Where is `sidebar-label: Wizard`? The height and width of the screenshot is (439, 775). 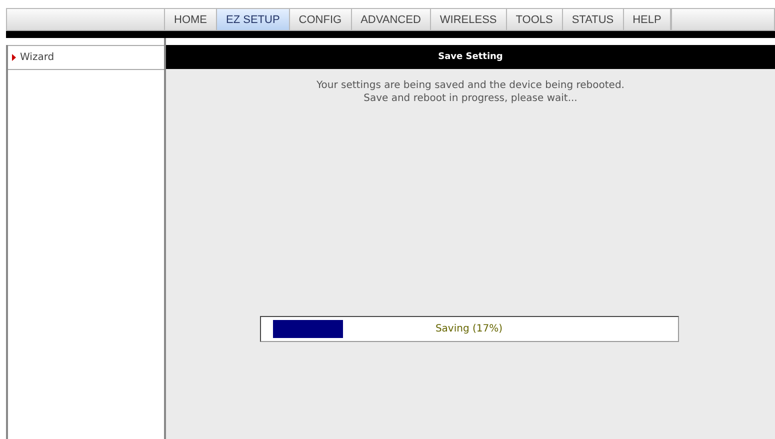 sidebar-label: Wizard is located at coordinates (37, 57).